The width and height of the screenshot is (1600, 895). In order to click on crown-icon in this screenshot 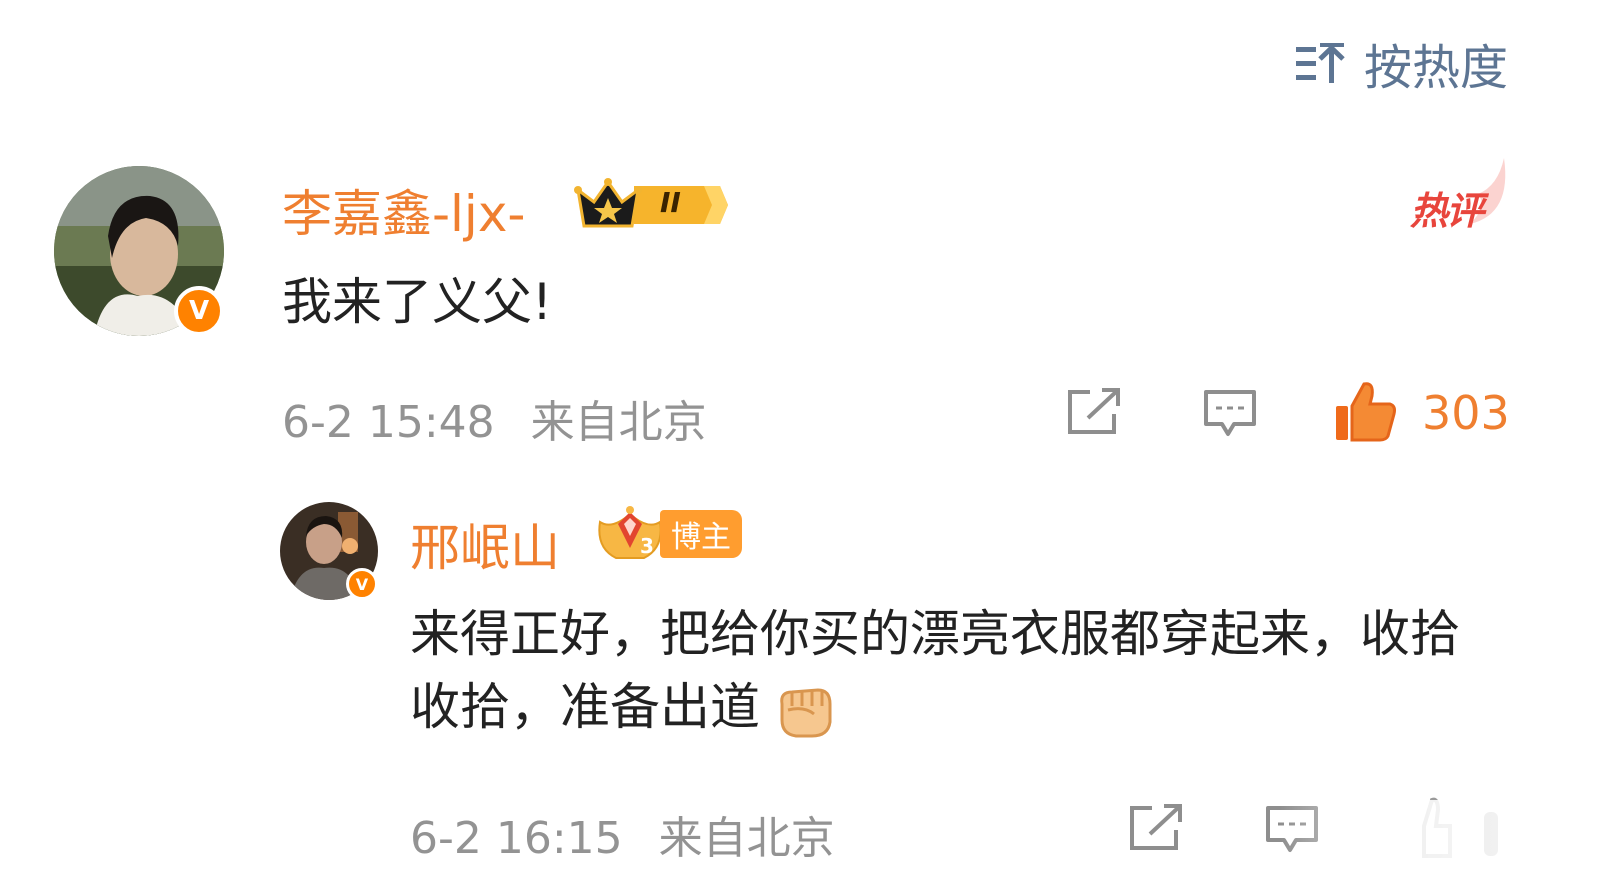, I will do `click(651, 203)`.